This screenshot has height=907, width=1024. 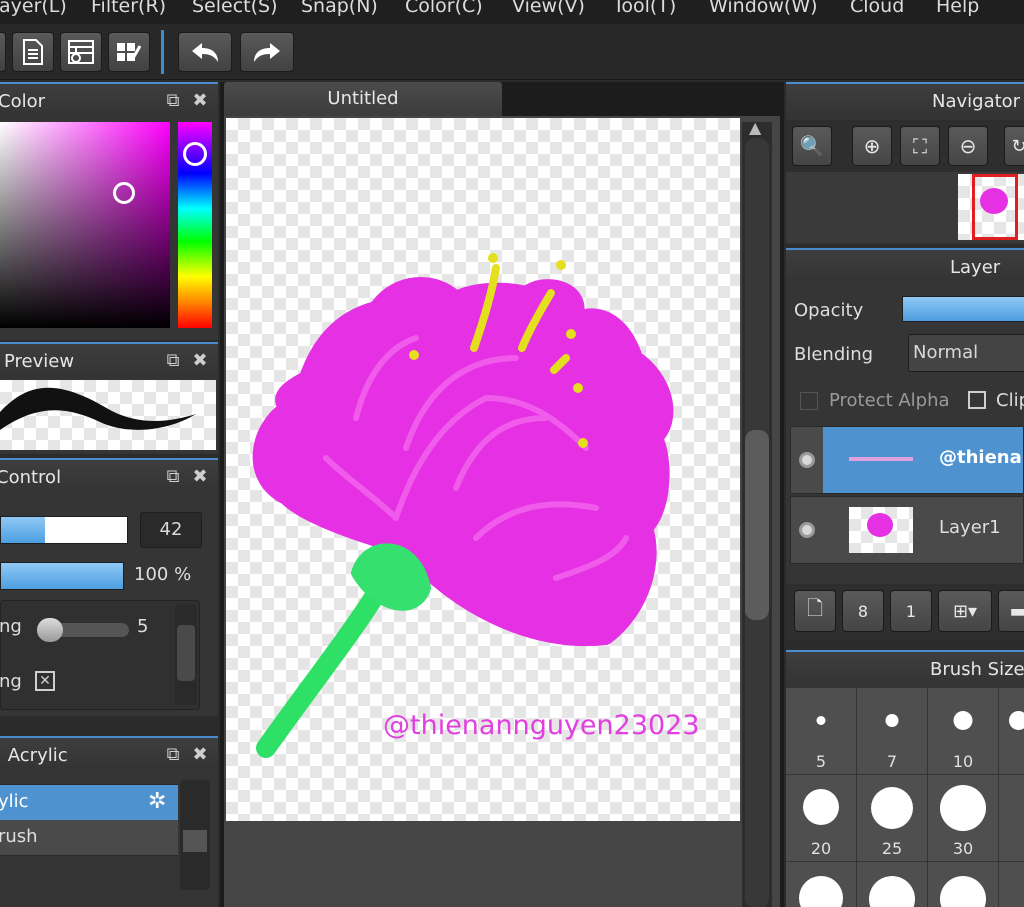 What do you see at coordinates (163, 574) in the screenshot?
I see `brush-opacity-value: 100 %` at bounding box center [163, 574].